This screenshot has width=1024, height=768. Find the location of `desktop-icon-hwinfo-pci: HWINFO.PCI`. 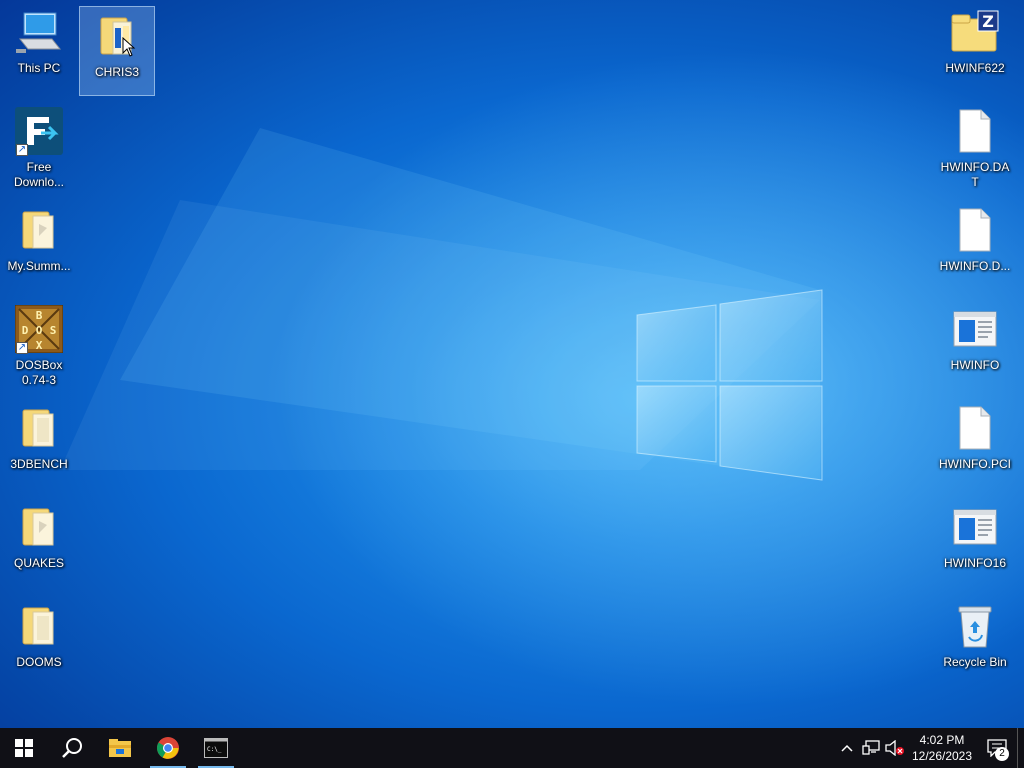

desktop-icon-hwinfo-pci: HWINFO.PCI is located at coordinates (975, 444).